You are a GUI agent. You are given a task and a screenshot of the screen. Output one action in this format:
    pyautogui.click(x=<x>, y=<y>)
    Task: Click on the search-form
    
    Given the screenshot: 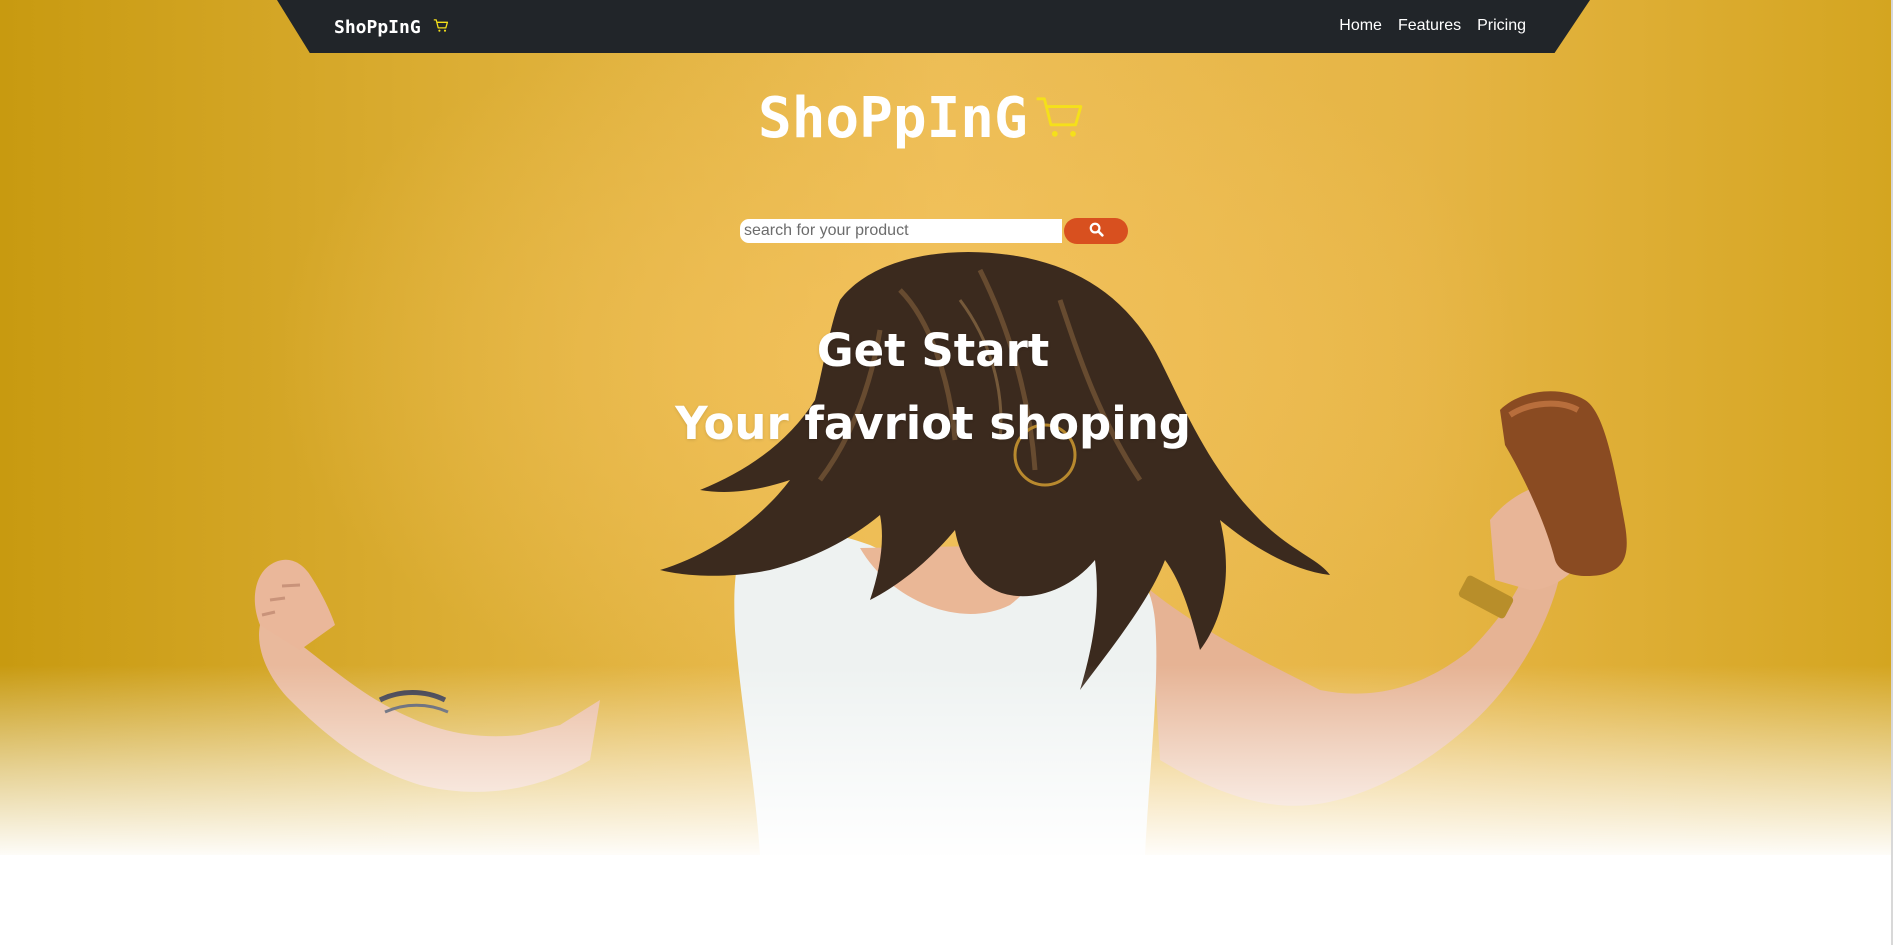 What is the action you would take?
    pyautogui.click(x=934, y=231)
    